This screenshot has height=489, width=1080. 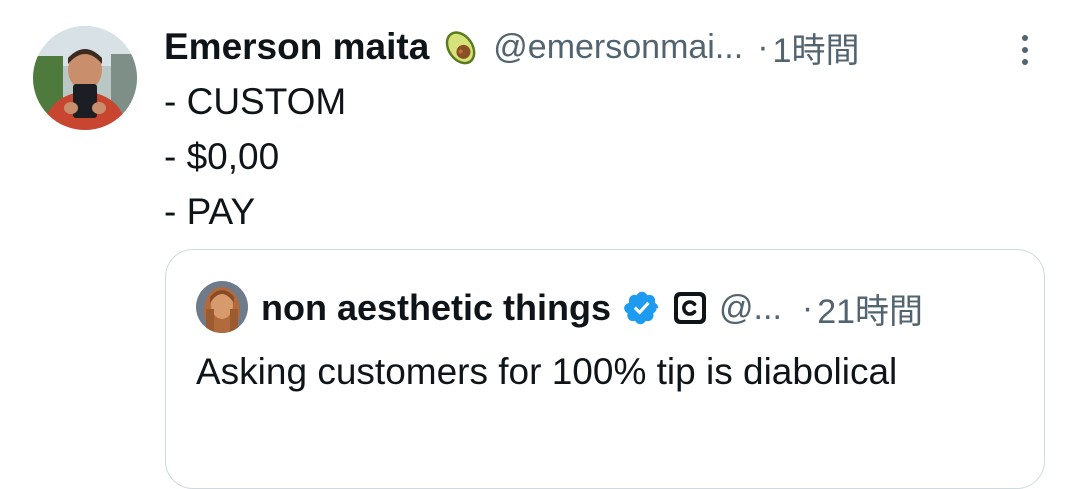 What do you see at coordinates (642, 308) in the screenshot?
I see `verified-badge-icon` at bounding box center [642, 308].